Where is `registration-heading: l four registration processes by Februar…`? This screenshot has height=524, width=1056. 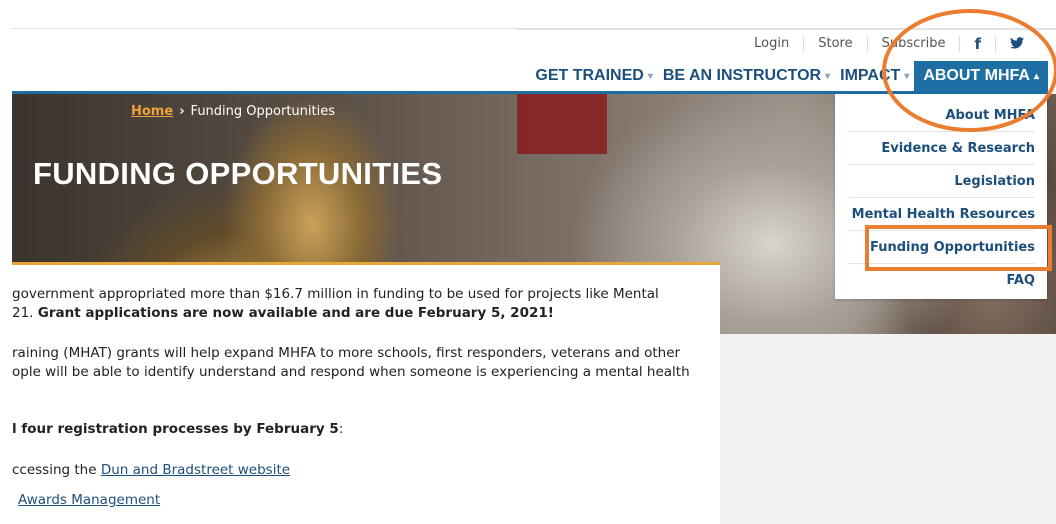 registration-heading: l four registration processes by Februar… is located at coordinates (175, 429).